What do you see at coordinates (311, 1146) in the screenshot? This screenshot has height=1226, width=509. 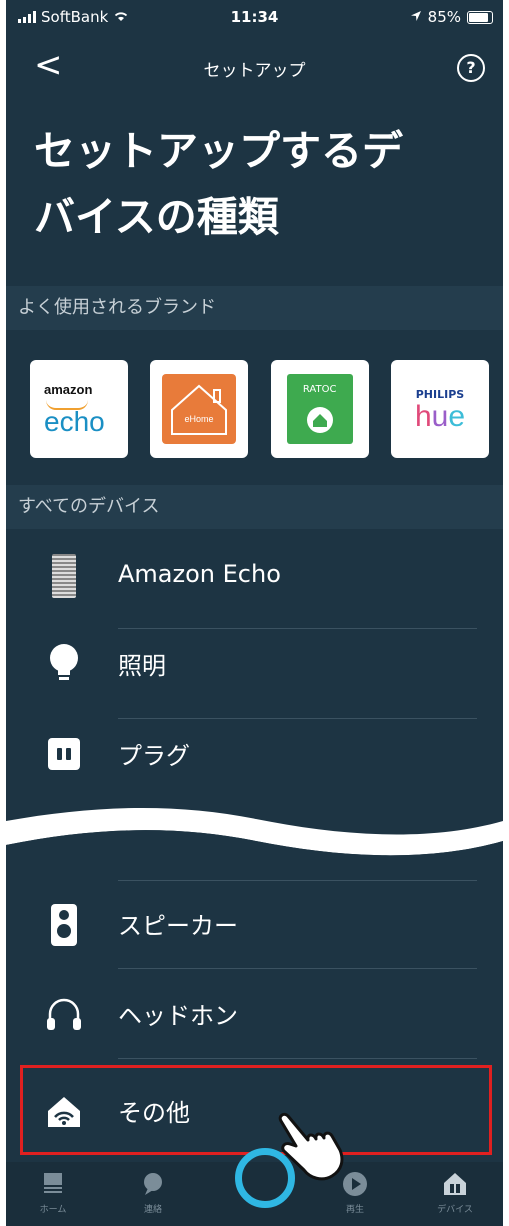 I see `pointing-hand-icon` at bounding box center [311, 1146].